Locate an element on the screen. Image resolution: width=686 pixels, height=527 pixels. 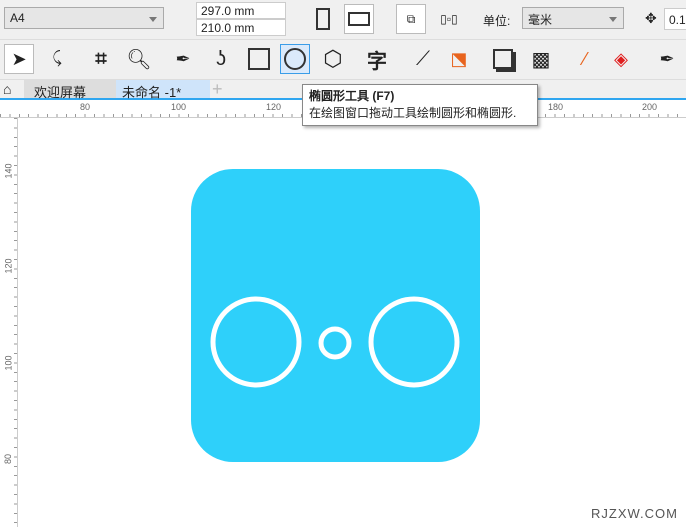
tooltip-title: 椭圆形工具 (F7) is located at coordinates (352, 96).